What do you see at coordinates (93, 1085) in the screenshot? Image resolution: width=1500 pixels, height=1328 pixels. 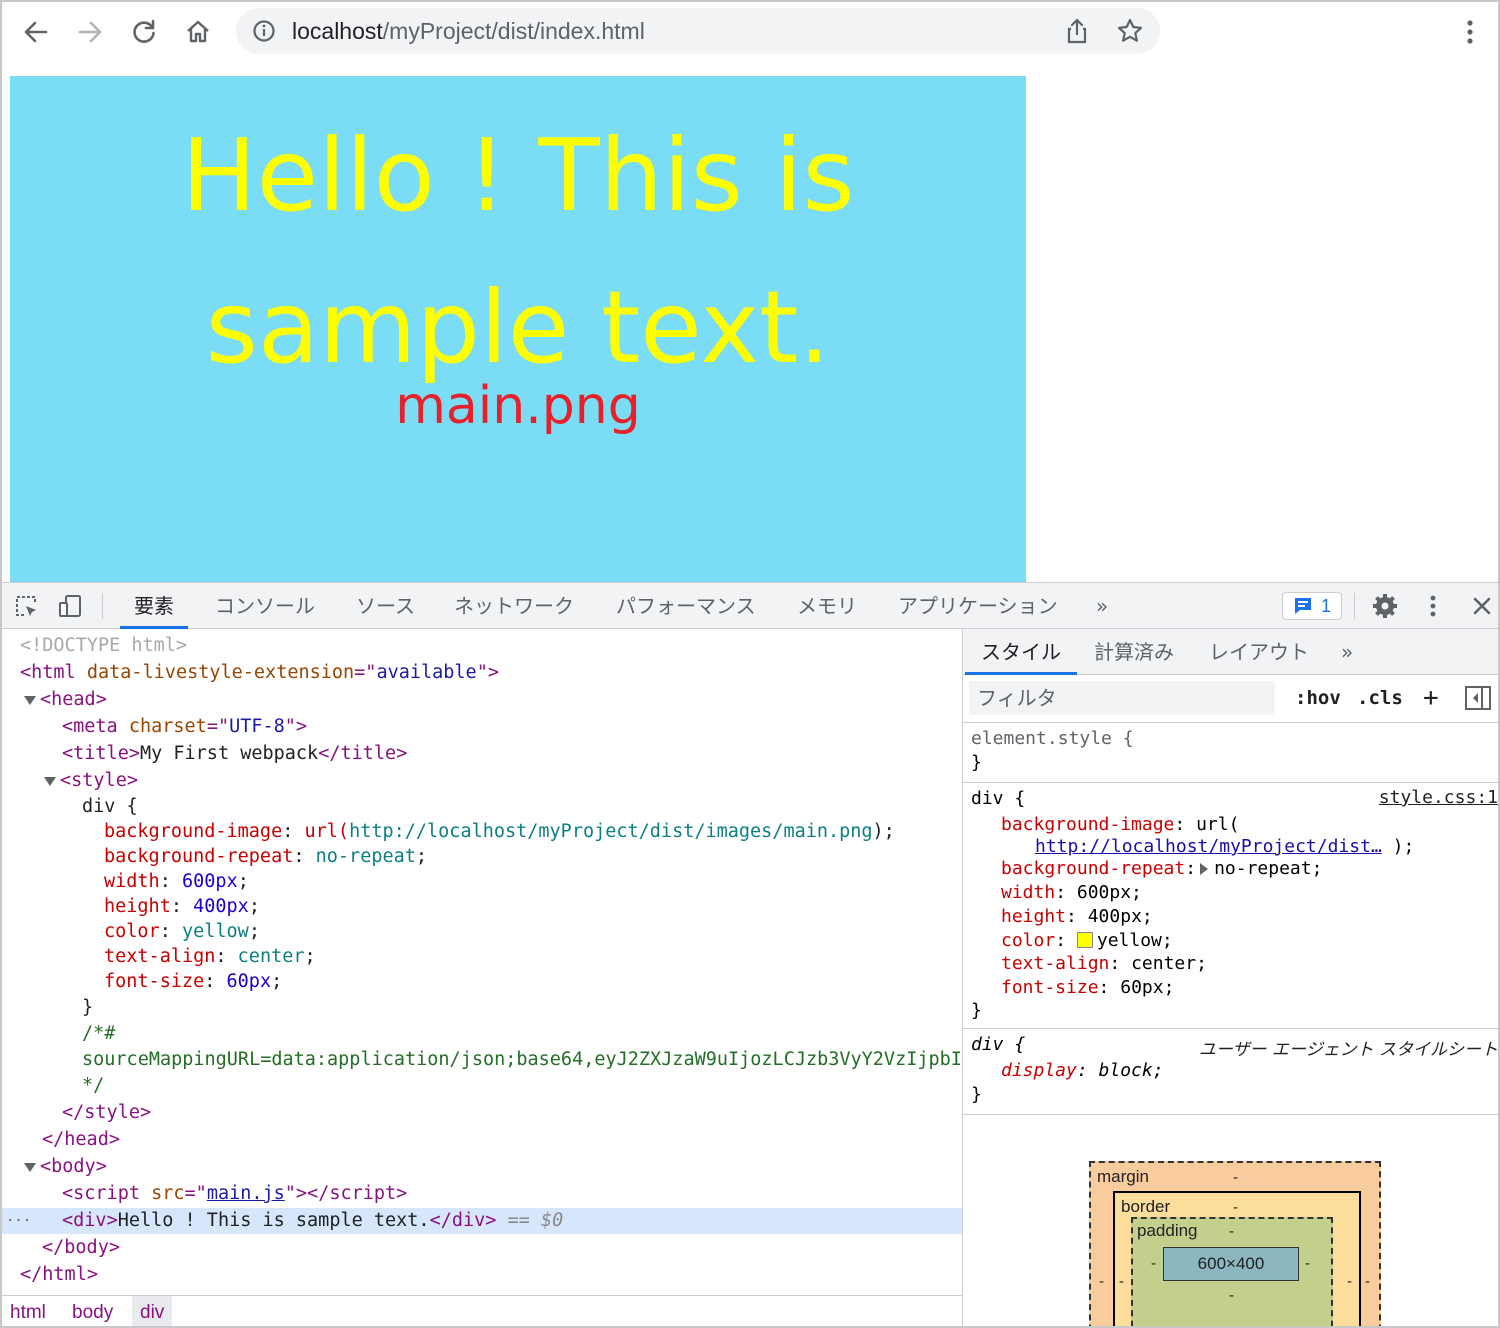 I see `tree-comment-close: */` at bounding box center [93, 1085].